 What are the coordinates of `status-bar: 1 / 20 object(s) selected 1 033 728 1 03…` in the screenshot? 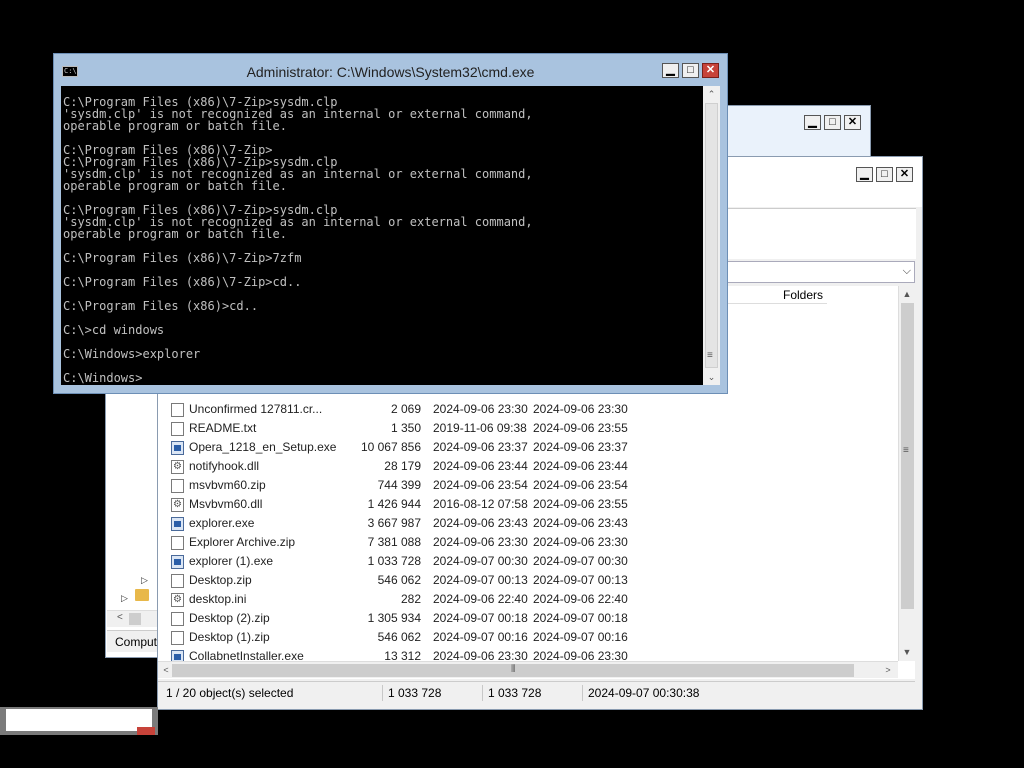 It's located at (536, 692).